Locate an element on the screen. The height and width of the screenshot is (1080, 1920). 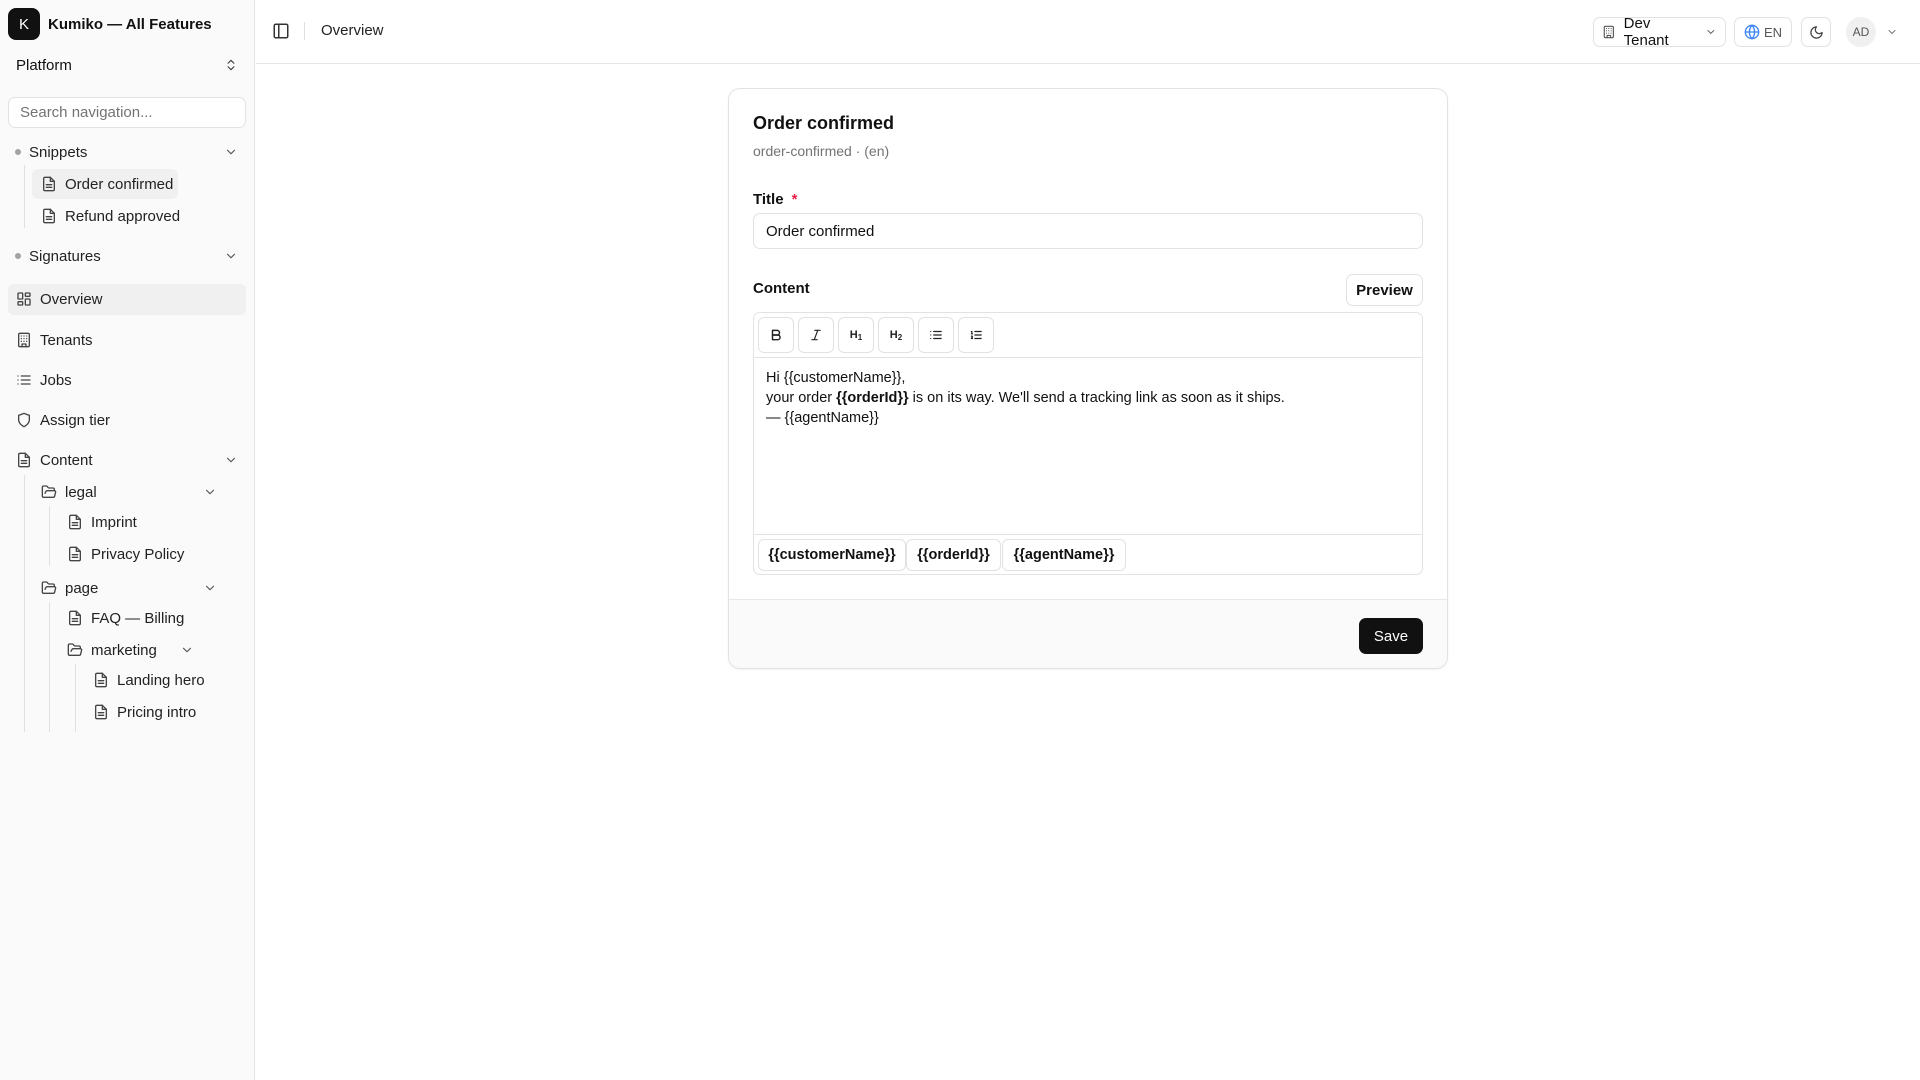
heading2-level: 2 is located at coordinates (900, 337).